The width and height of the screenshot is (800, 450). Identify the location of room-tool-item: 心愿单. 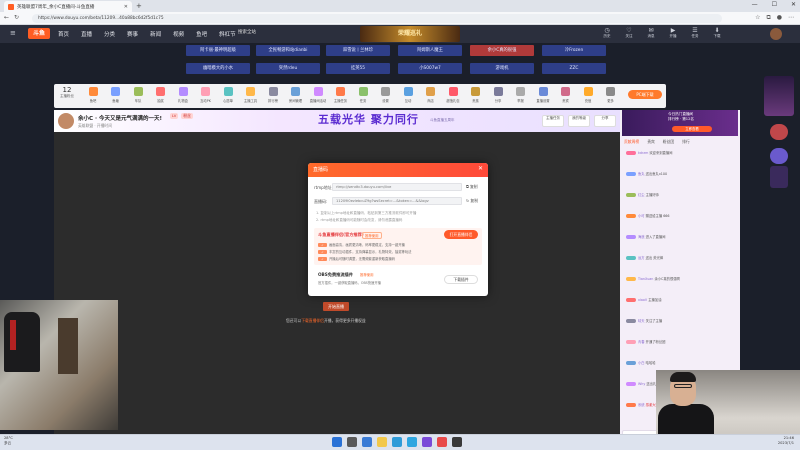
(228, 95).